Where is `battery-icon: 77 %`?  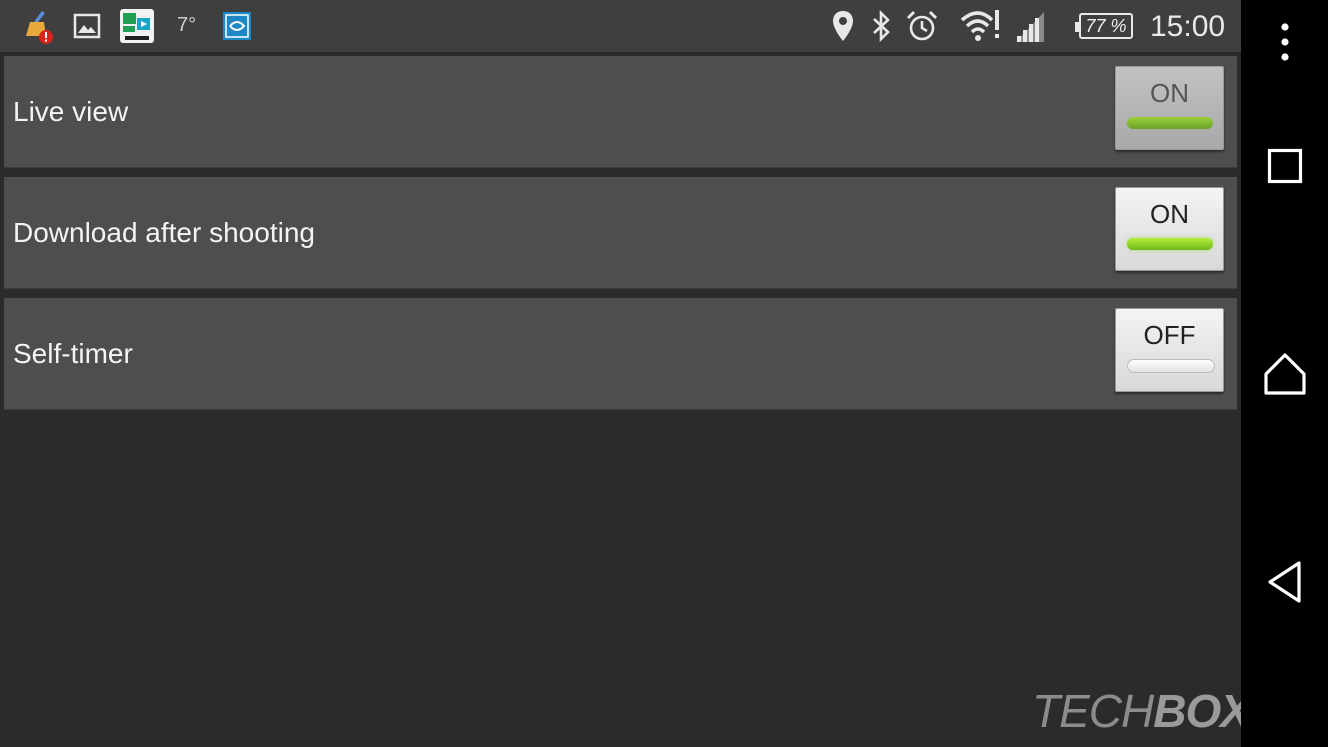 battery-icon: 77 % is located at coordinates (1105, 26).